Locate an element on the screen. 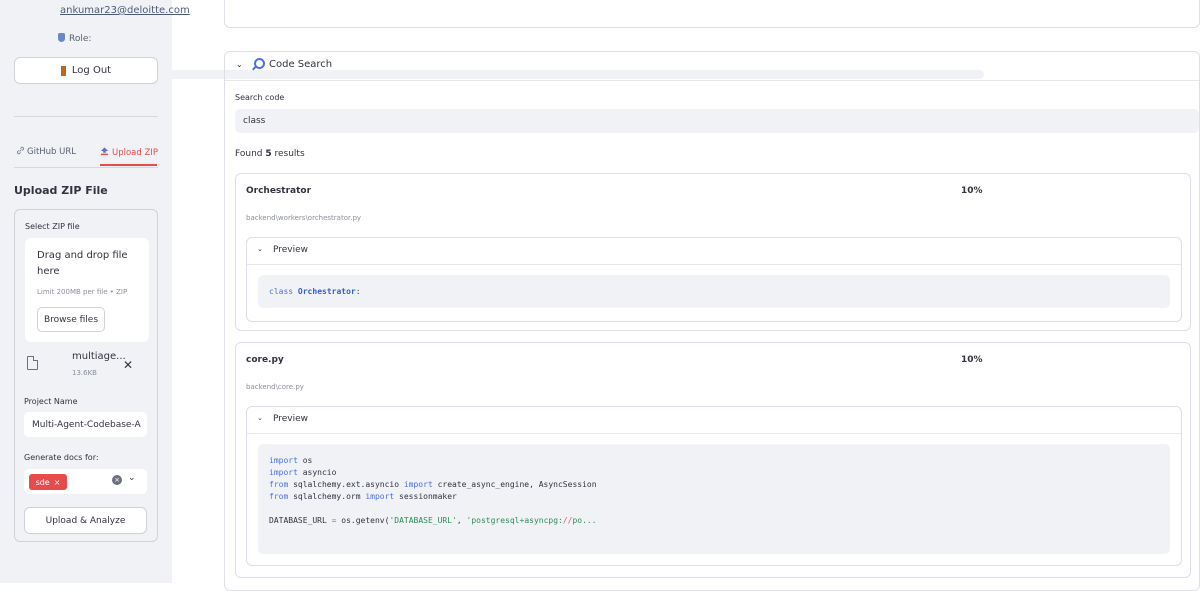  role-label: Role: is located at coordinates (80, 39).